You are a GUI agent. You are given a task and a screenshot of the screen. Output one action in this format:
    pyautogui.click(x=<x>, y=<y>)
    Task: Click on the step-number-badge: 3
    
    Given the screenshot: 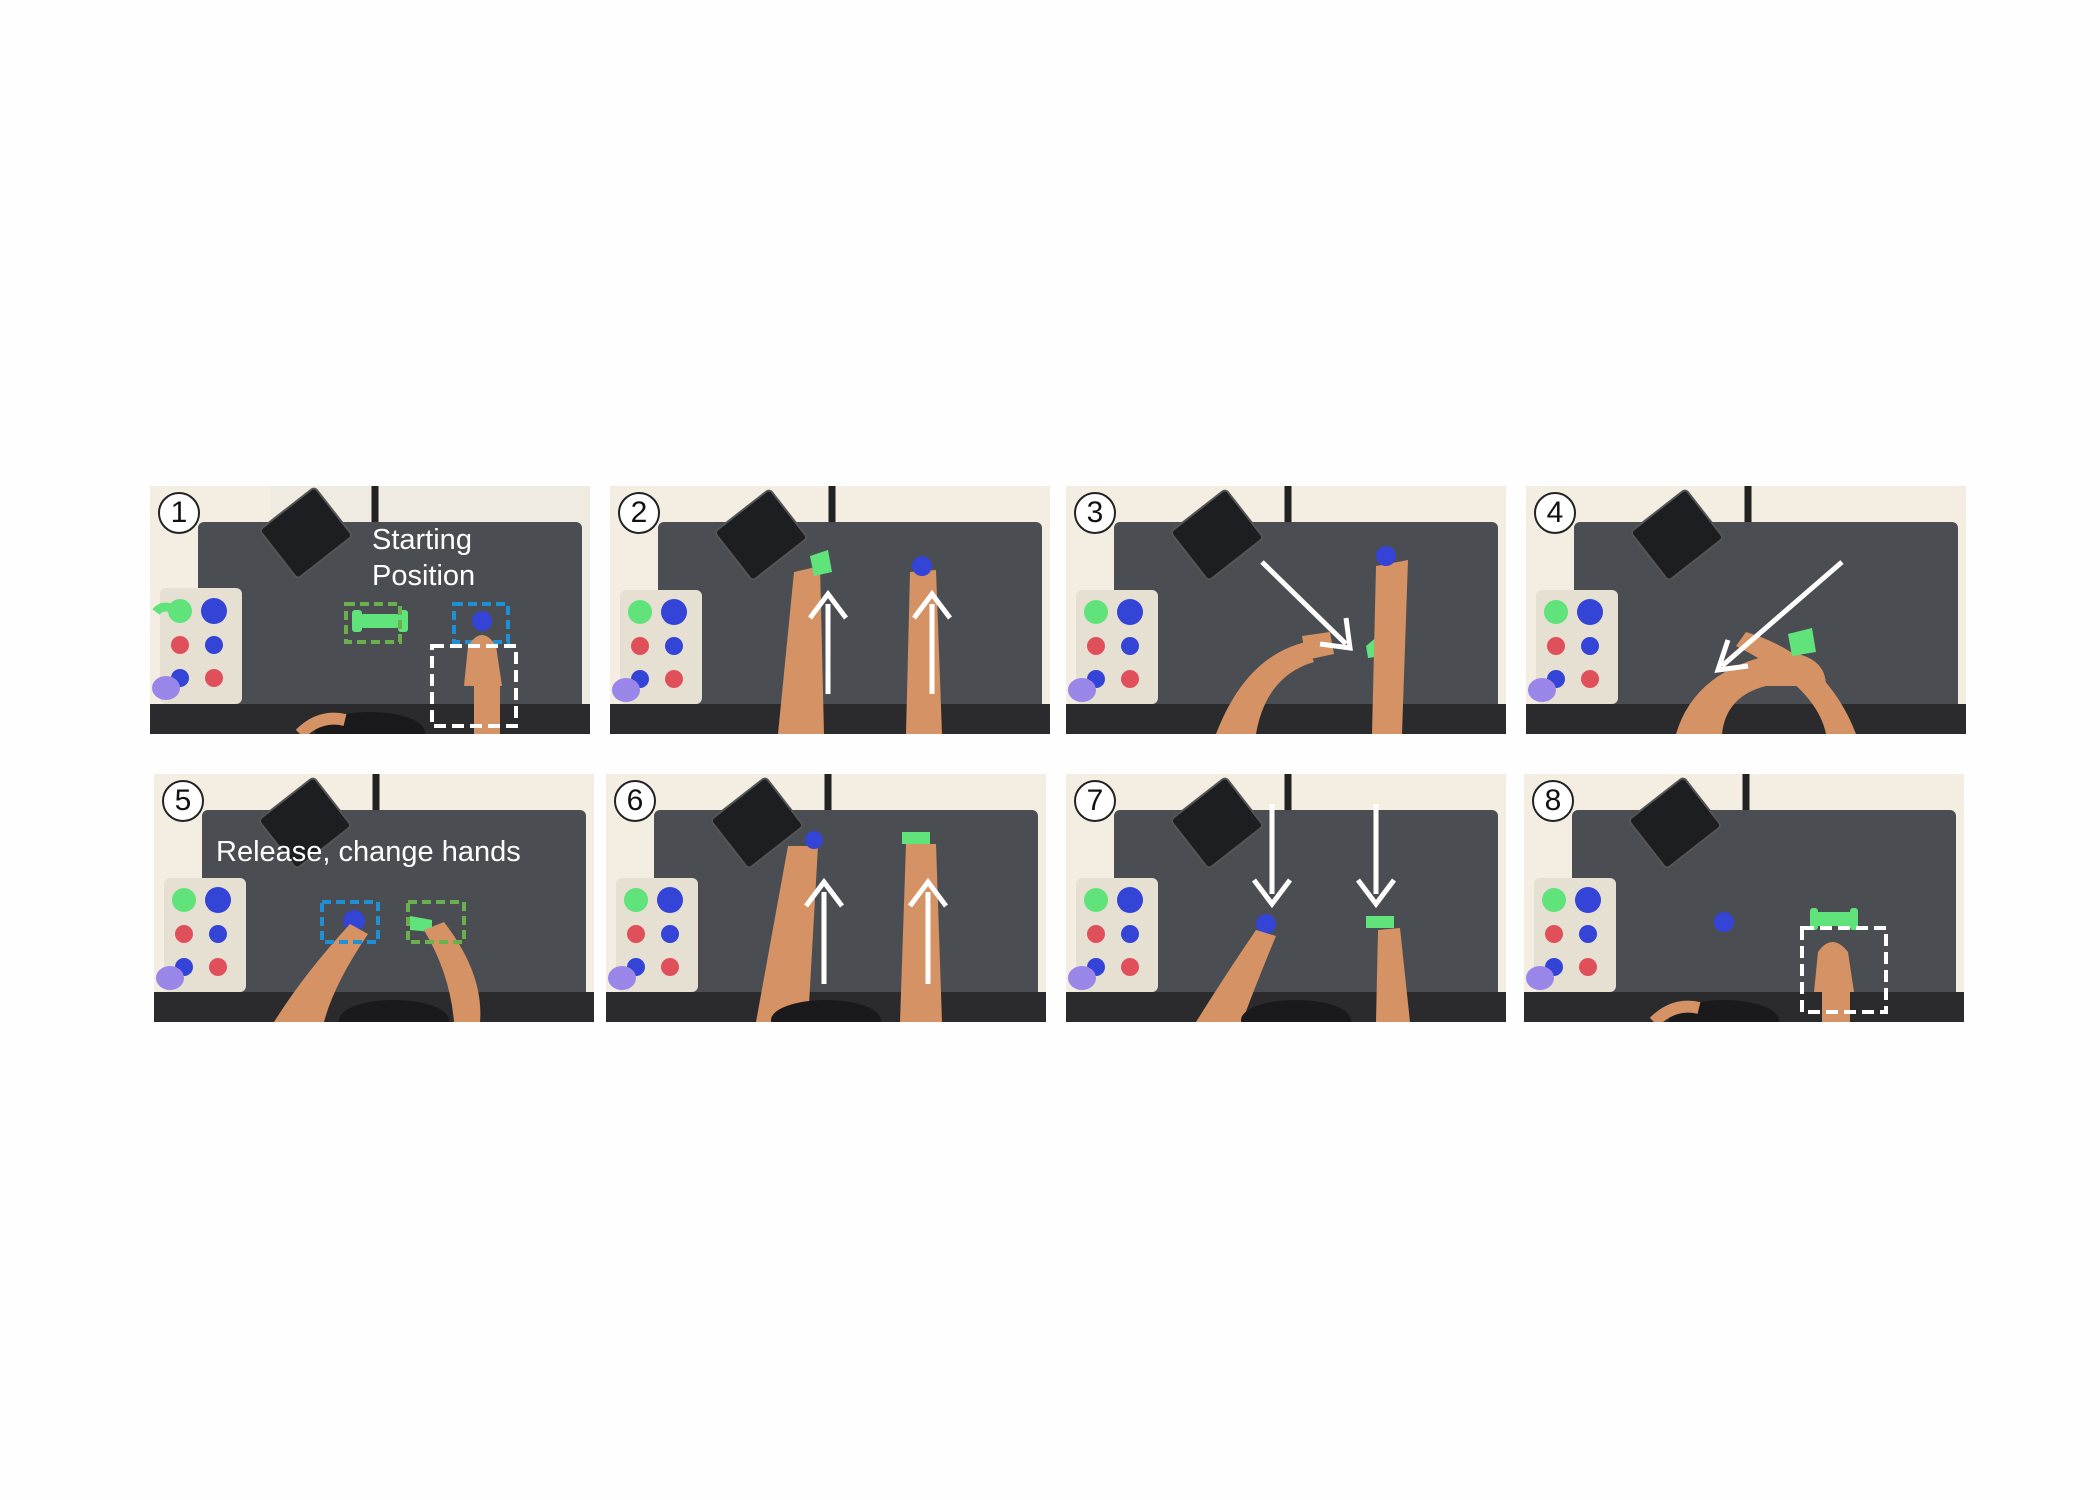 What is the action you would take?
    pyautogui.click(x=1095, y=513)
    